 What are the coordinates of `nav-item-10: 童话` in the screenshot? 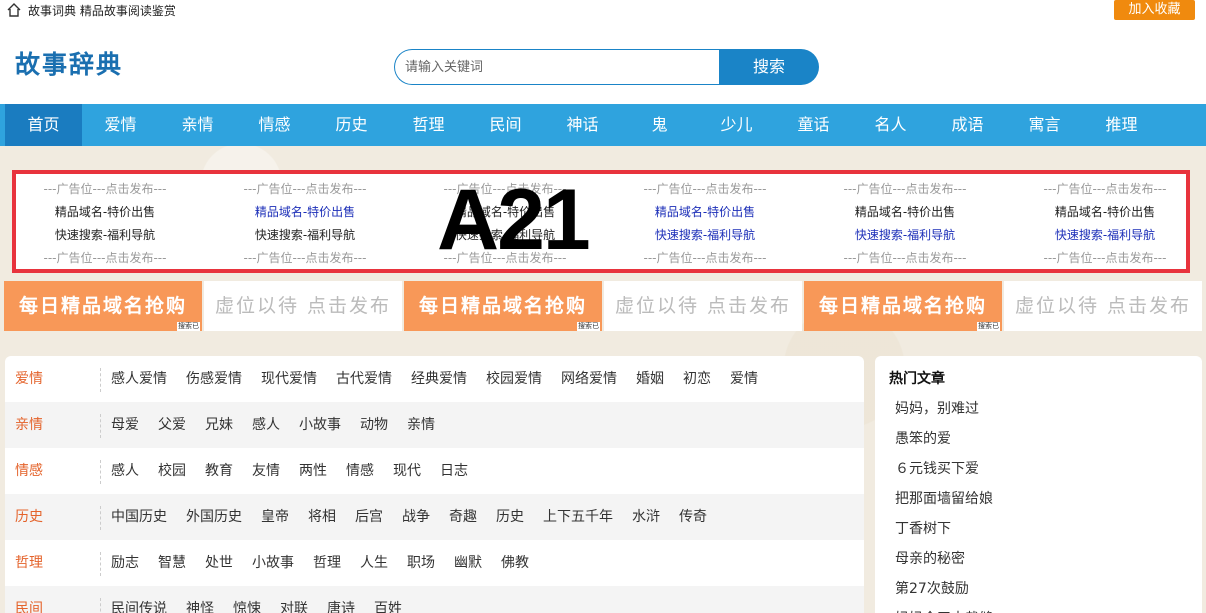 It's located at (813, 125).